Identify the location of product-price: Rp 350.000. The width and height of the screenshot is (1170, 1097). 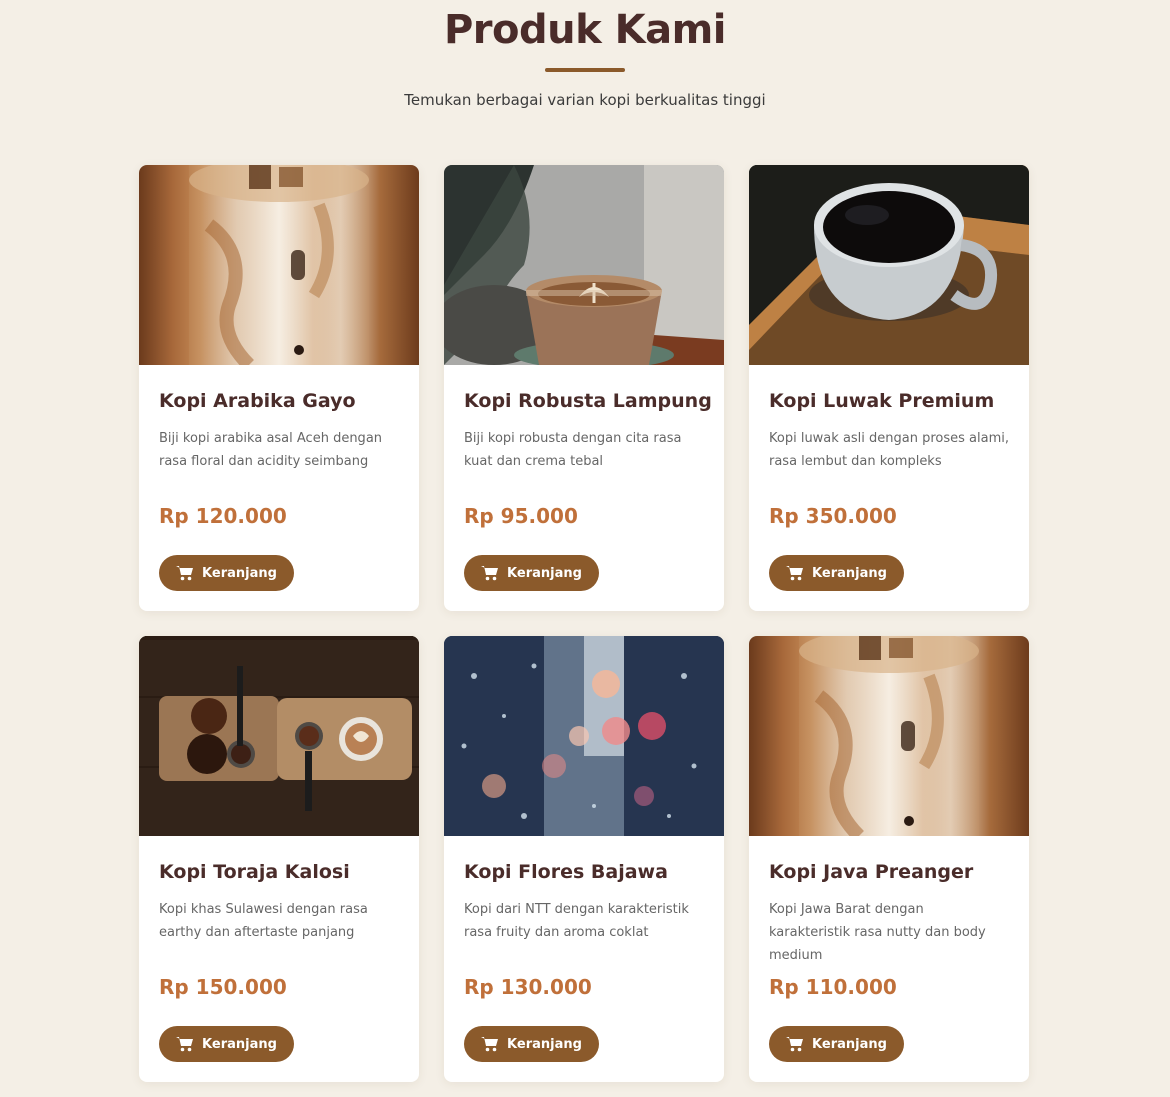
(833, 516).